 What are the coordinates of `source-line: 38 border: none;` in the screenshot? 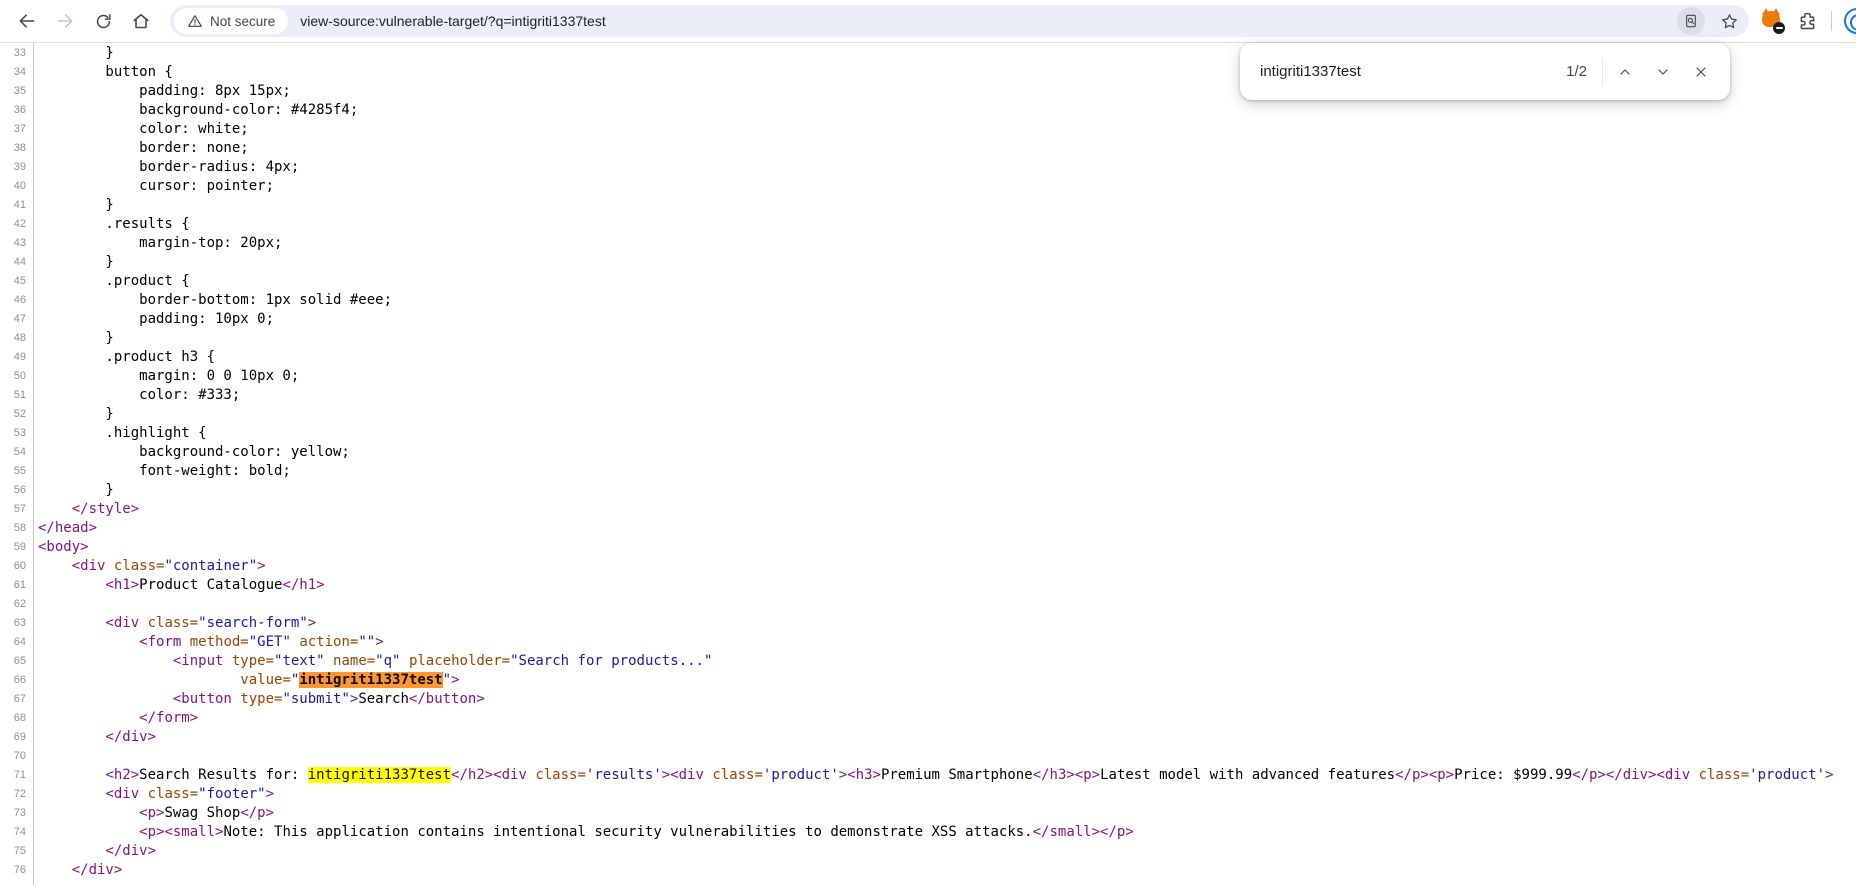 It's located at (928, 148).